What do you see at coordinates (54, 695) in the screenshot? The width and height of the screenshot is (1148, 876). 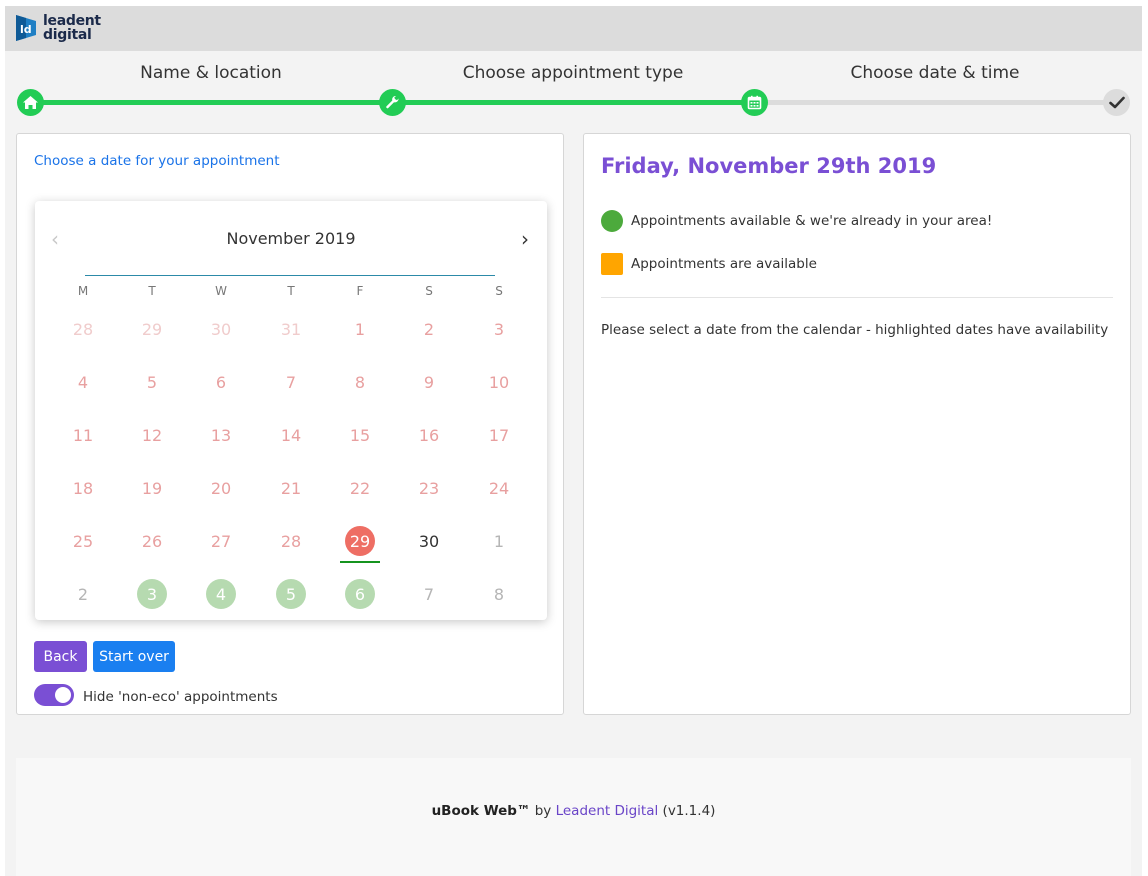 I see `eco-toggle` at bounding box center [54, 695].